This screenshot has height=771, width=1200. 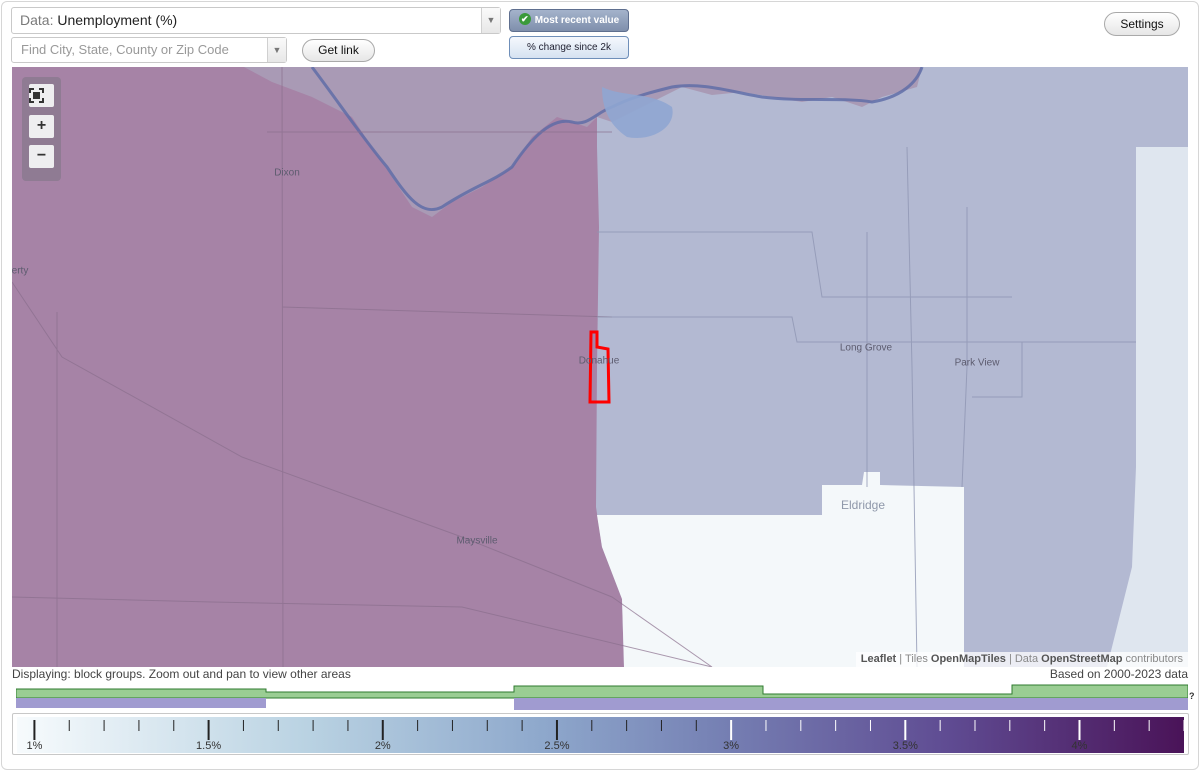 I want to click on search-placeholder: Find City, State, County or Zip Code, so click(x=125, y=49).